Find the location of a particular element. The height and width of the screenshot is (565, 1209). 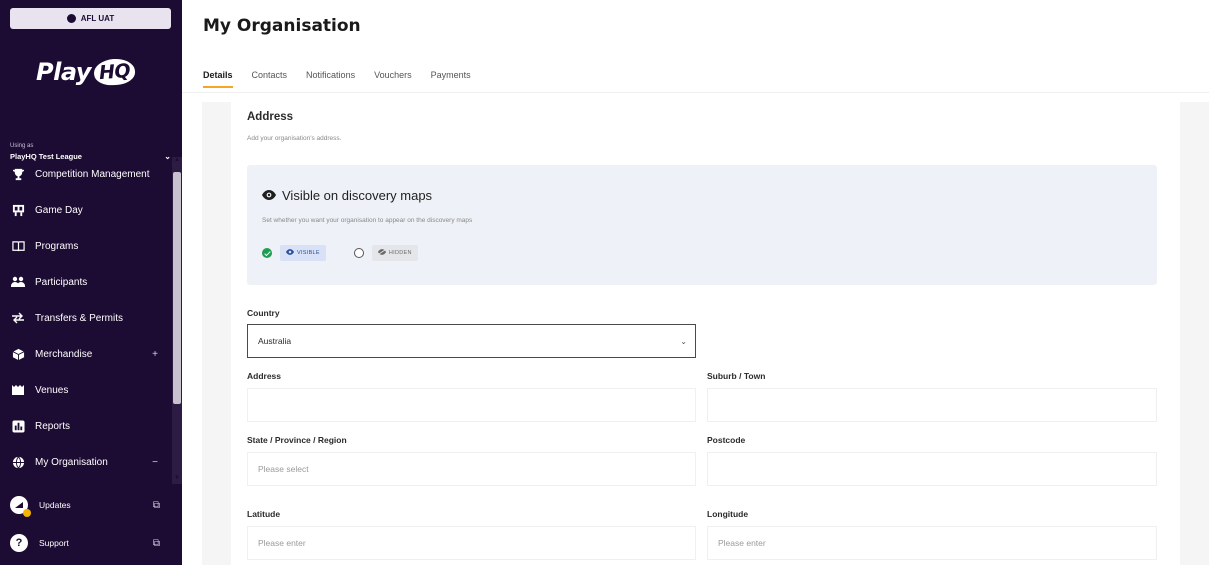

sidebar-item-label: Game Day is located at coordinates (59, 210).